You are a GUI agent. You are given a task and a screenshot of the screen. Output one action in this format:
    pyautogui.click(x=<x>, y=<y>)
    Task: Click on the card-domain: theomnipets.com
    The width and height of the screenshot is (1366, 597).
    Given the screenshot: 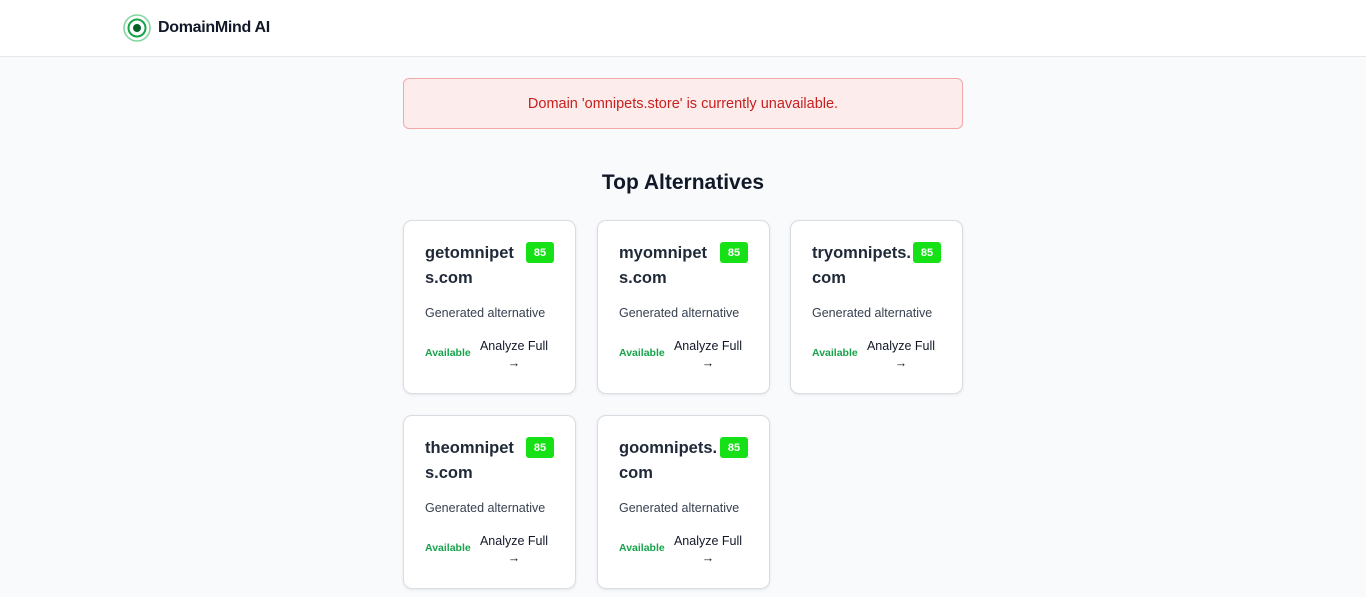 What is the action you would take?
    pyautogui.click(x=469, y=460)
    